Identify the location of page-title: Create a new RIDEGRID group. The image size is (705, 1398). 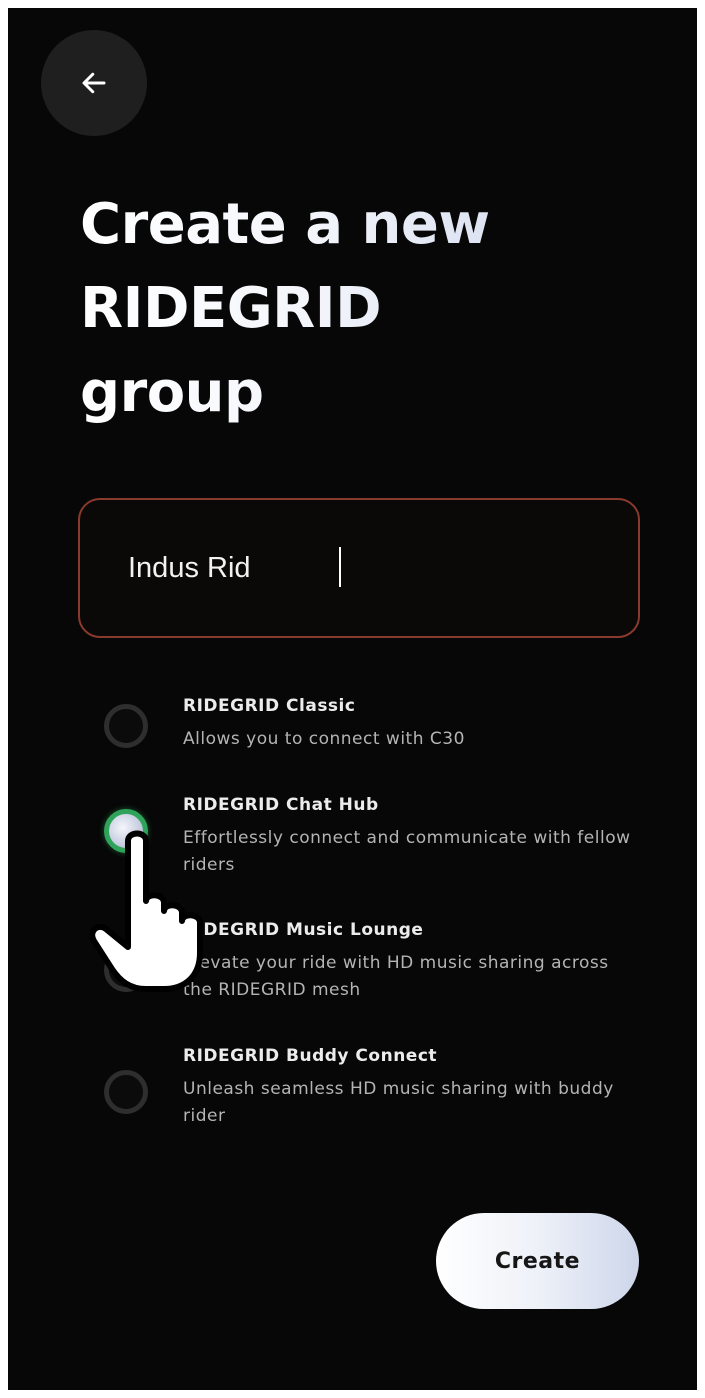
(360, 309).